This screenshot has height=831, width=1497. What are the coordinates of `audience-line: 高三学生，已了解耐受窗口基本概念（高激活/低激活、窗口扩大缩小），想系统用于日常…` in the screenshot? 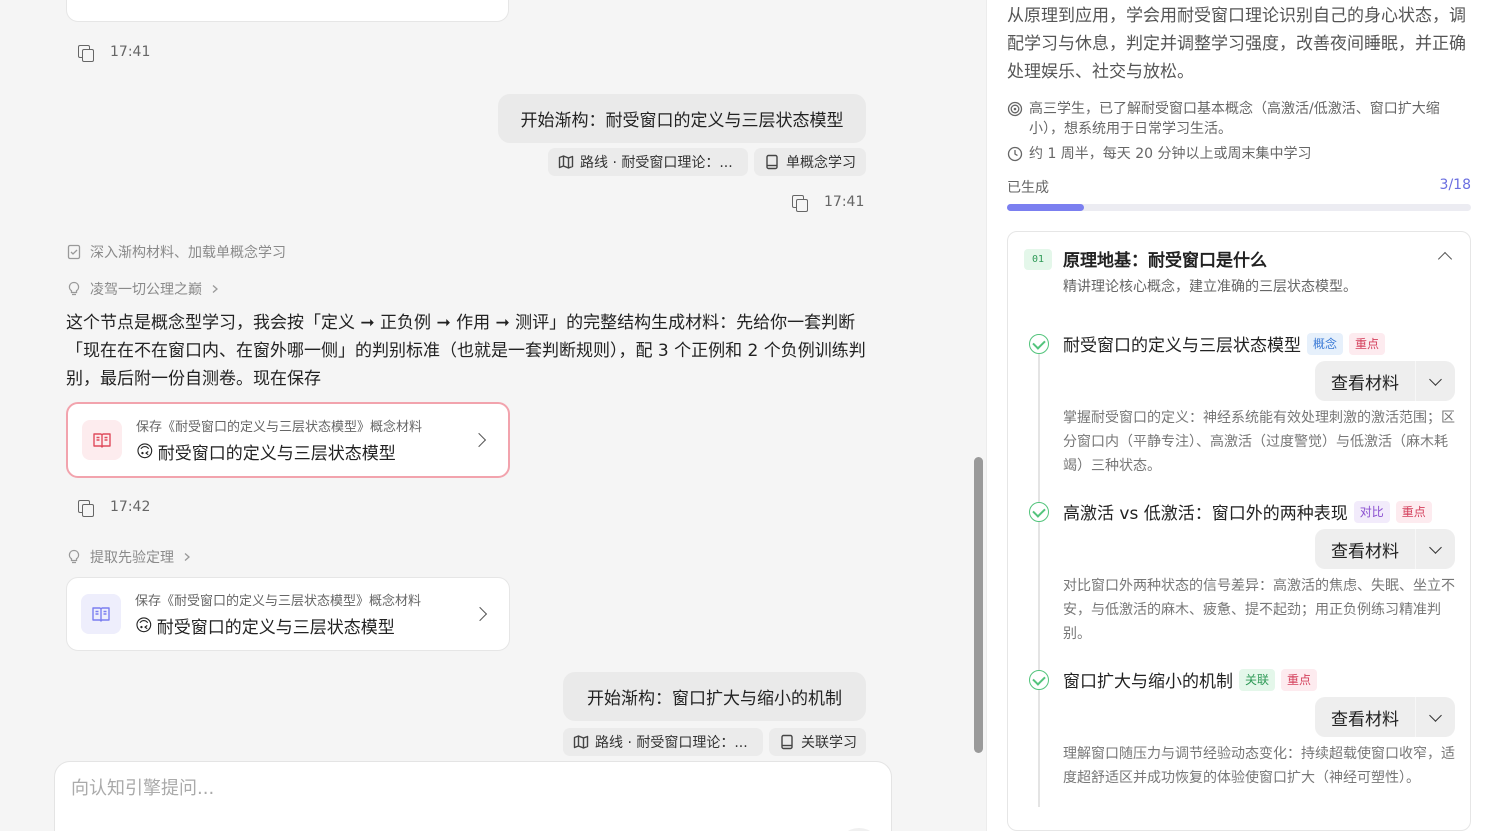 It's located at (1237, 119).